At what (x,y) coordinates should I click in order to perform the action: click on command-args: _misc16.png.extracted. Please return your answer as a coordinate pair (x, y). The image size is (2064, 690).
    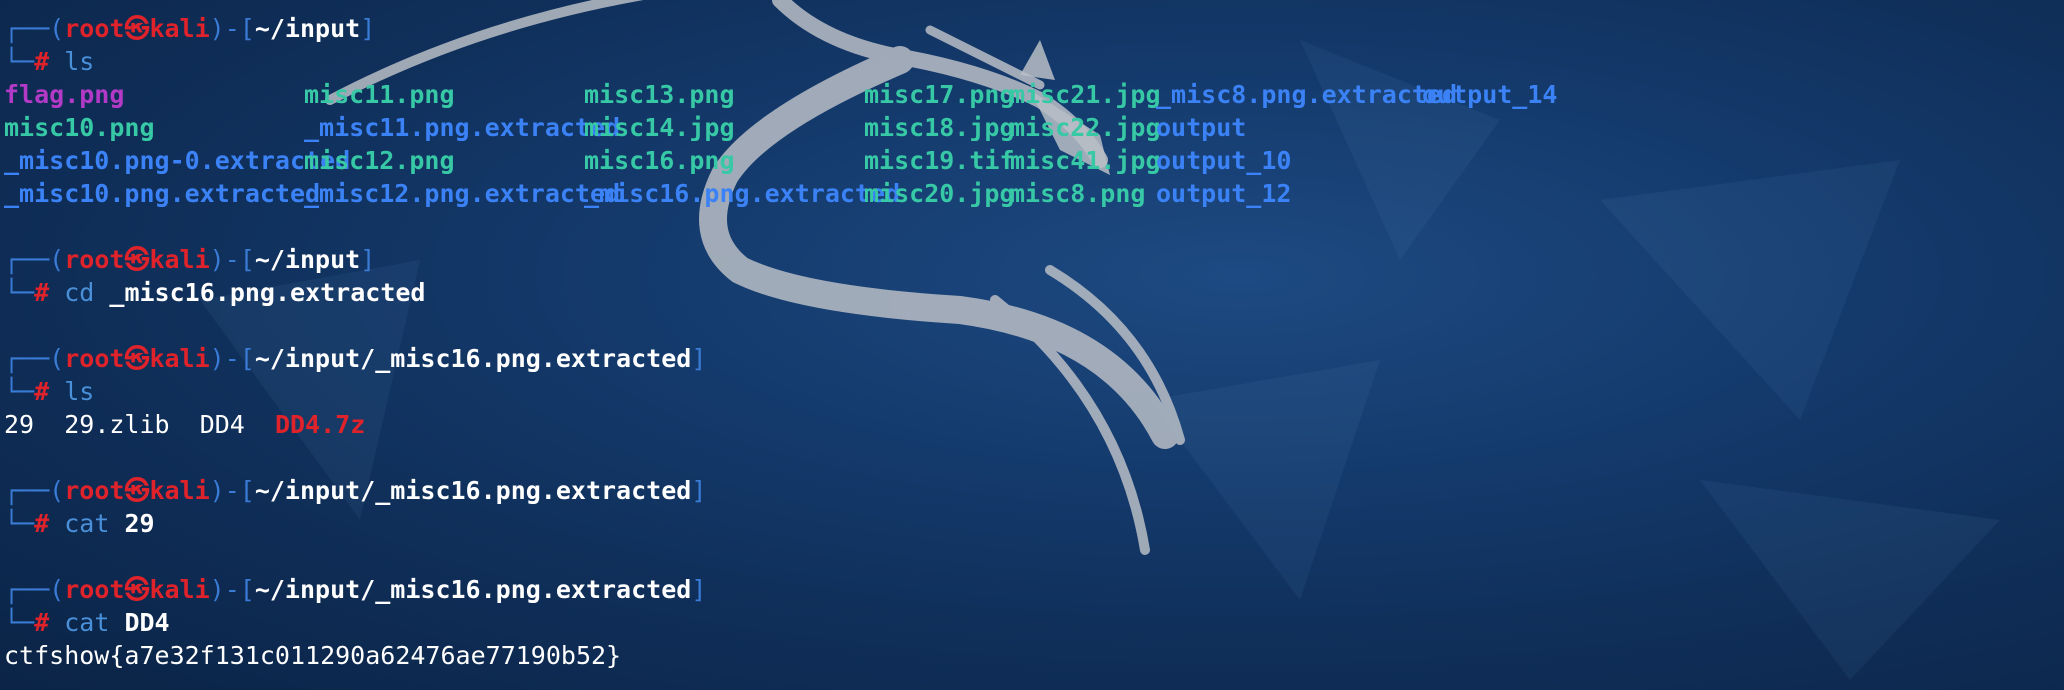
    Looking at the image, I should click on (267, 292).